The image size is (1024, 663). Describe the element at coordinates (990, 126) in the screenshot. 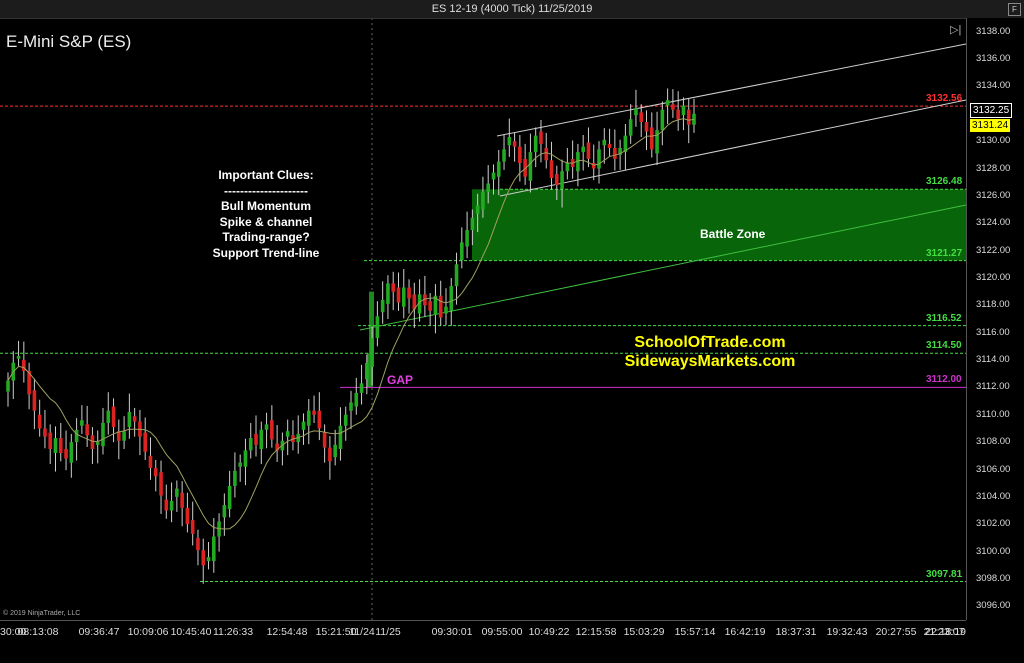

I see `current-price-tag: 3131.24` at that location.